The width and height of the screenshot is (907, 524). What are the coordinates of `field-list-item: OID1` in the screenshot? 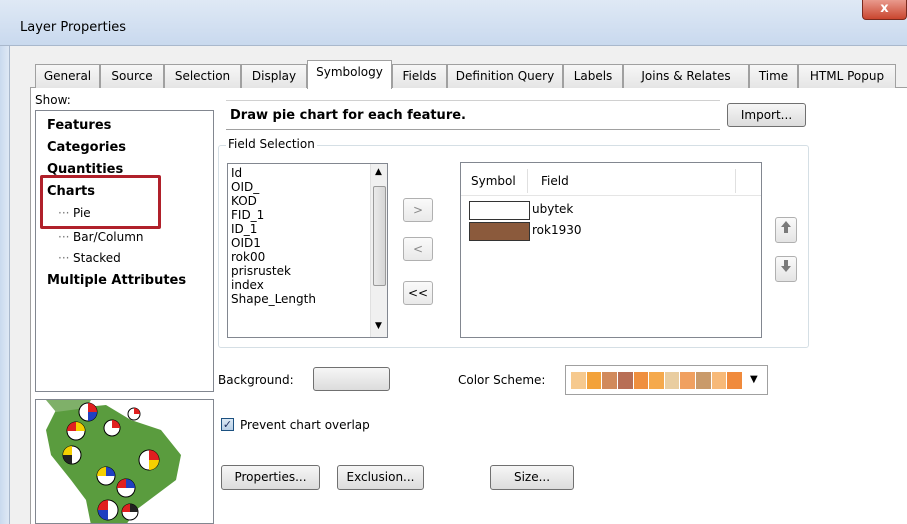 It's located at (246, 243).